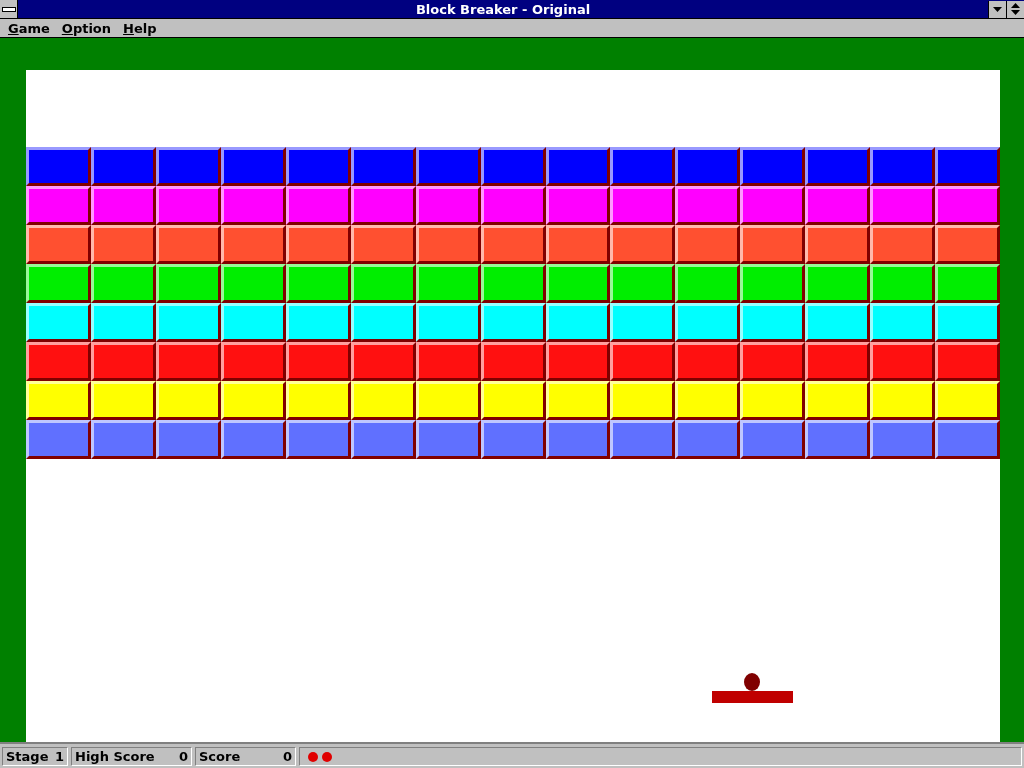 Image resolution: width=1024 pixels, height=768 pixels. I want to click on window-title: Block Breaker - Original, so click(503, 9).